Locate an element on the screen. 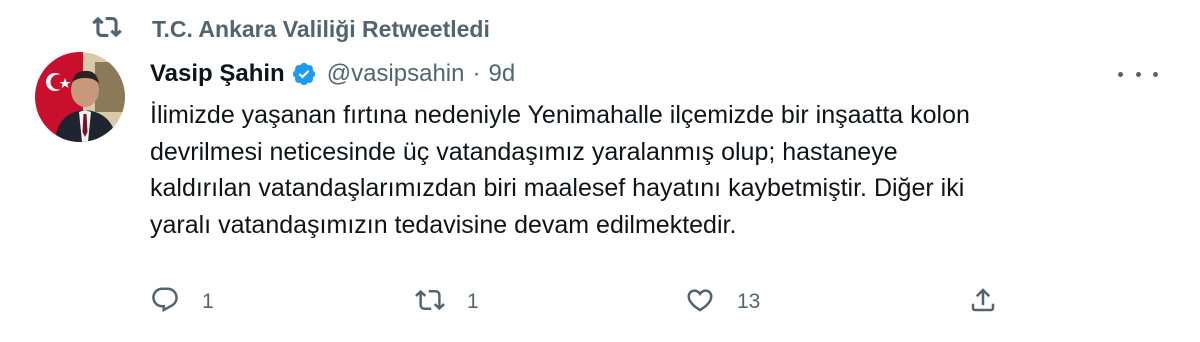  author-row: Vasip Şahin @vasipsahin · 9d is located at coordinates (332, 74).